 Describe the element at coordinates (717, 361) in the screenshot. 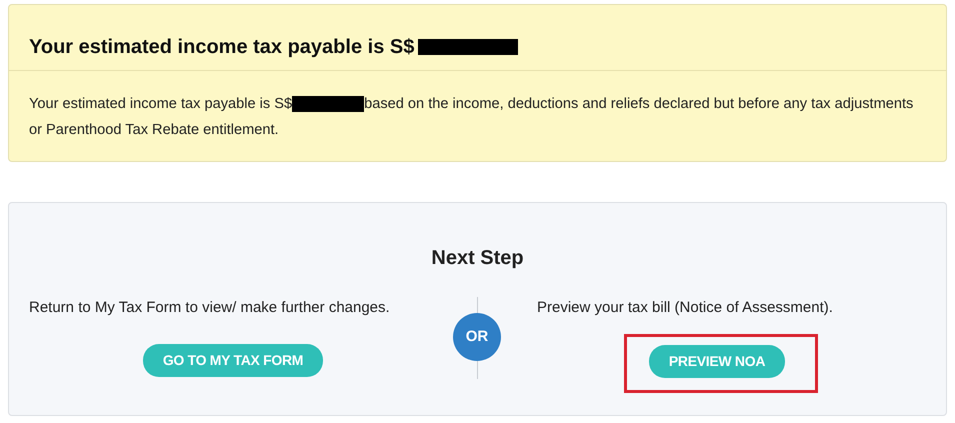

I see `preview-noa-button: PREVIEW NOA` at that location.